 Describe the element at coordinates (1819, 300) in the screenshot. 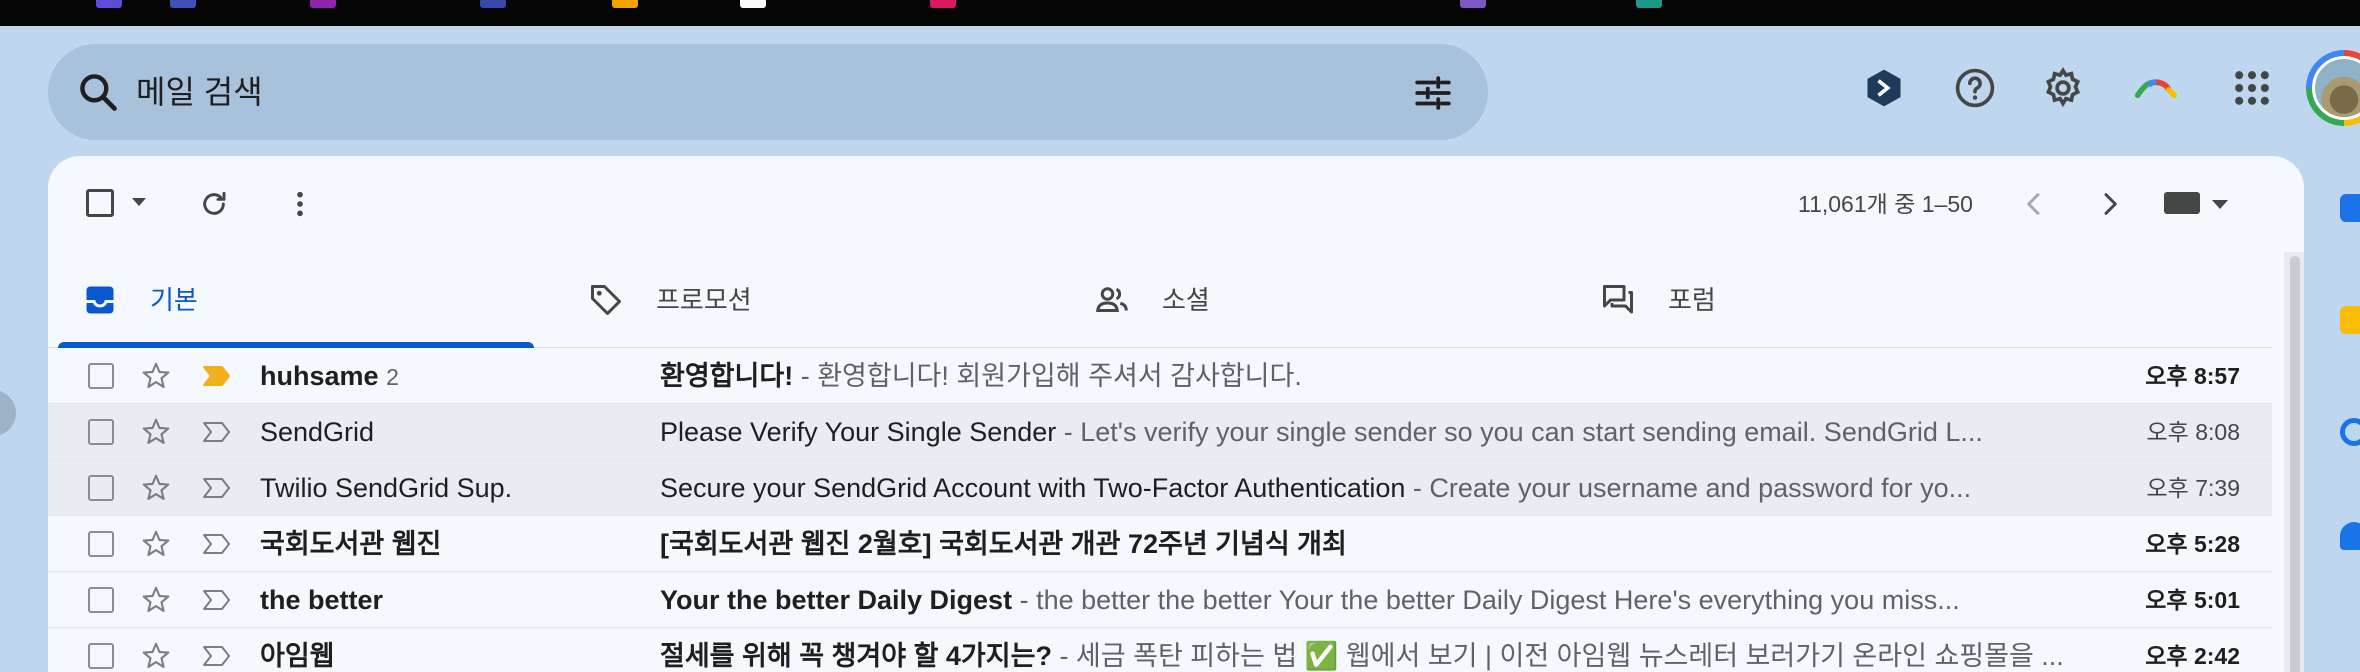

I see `tab-forums: 포럼` at that location.